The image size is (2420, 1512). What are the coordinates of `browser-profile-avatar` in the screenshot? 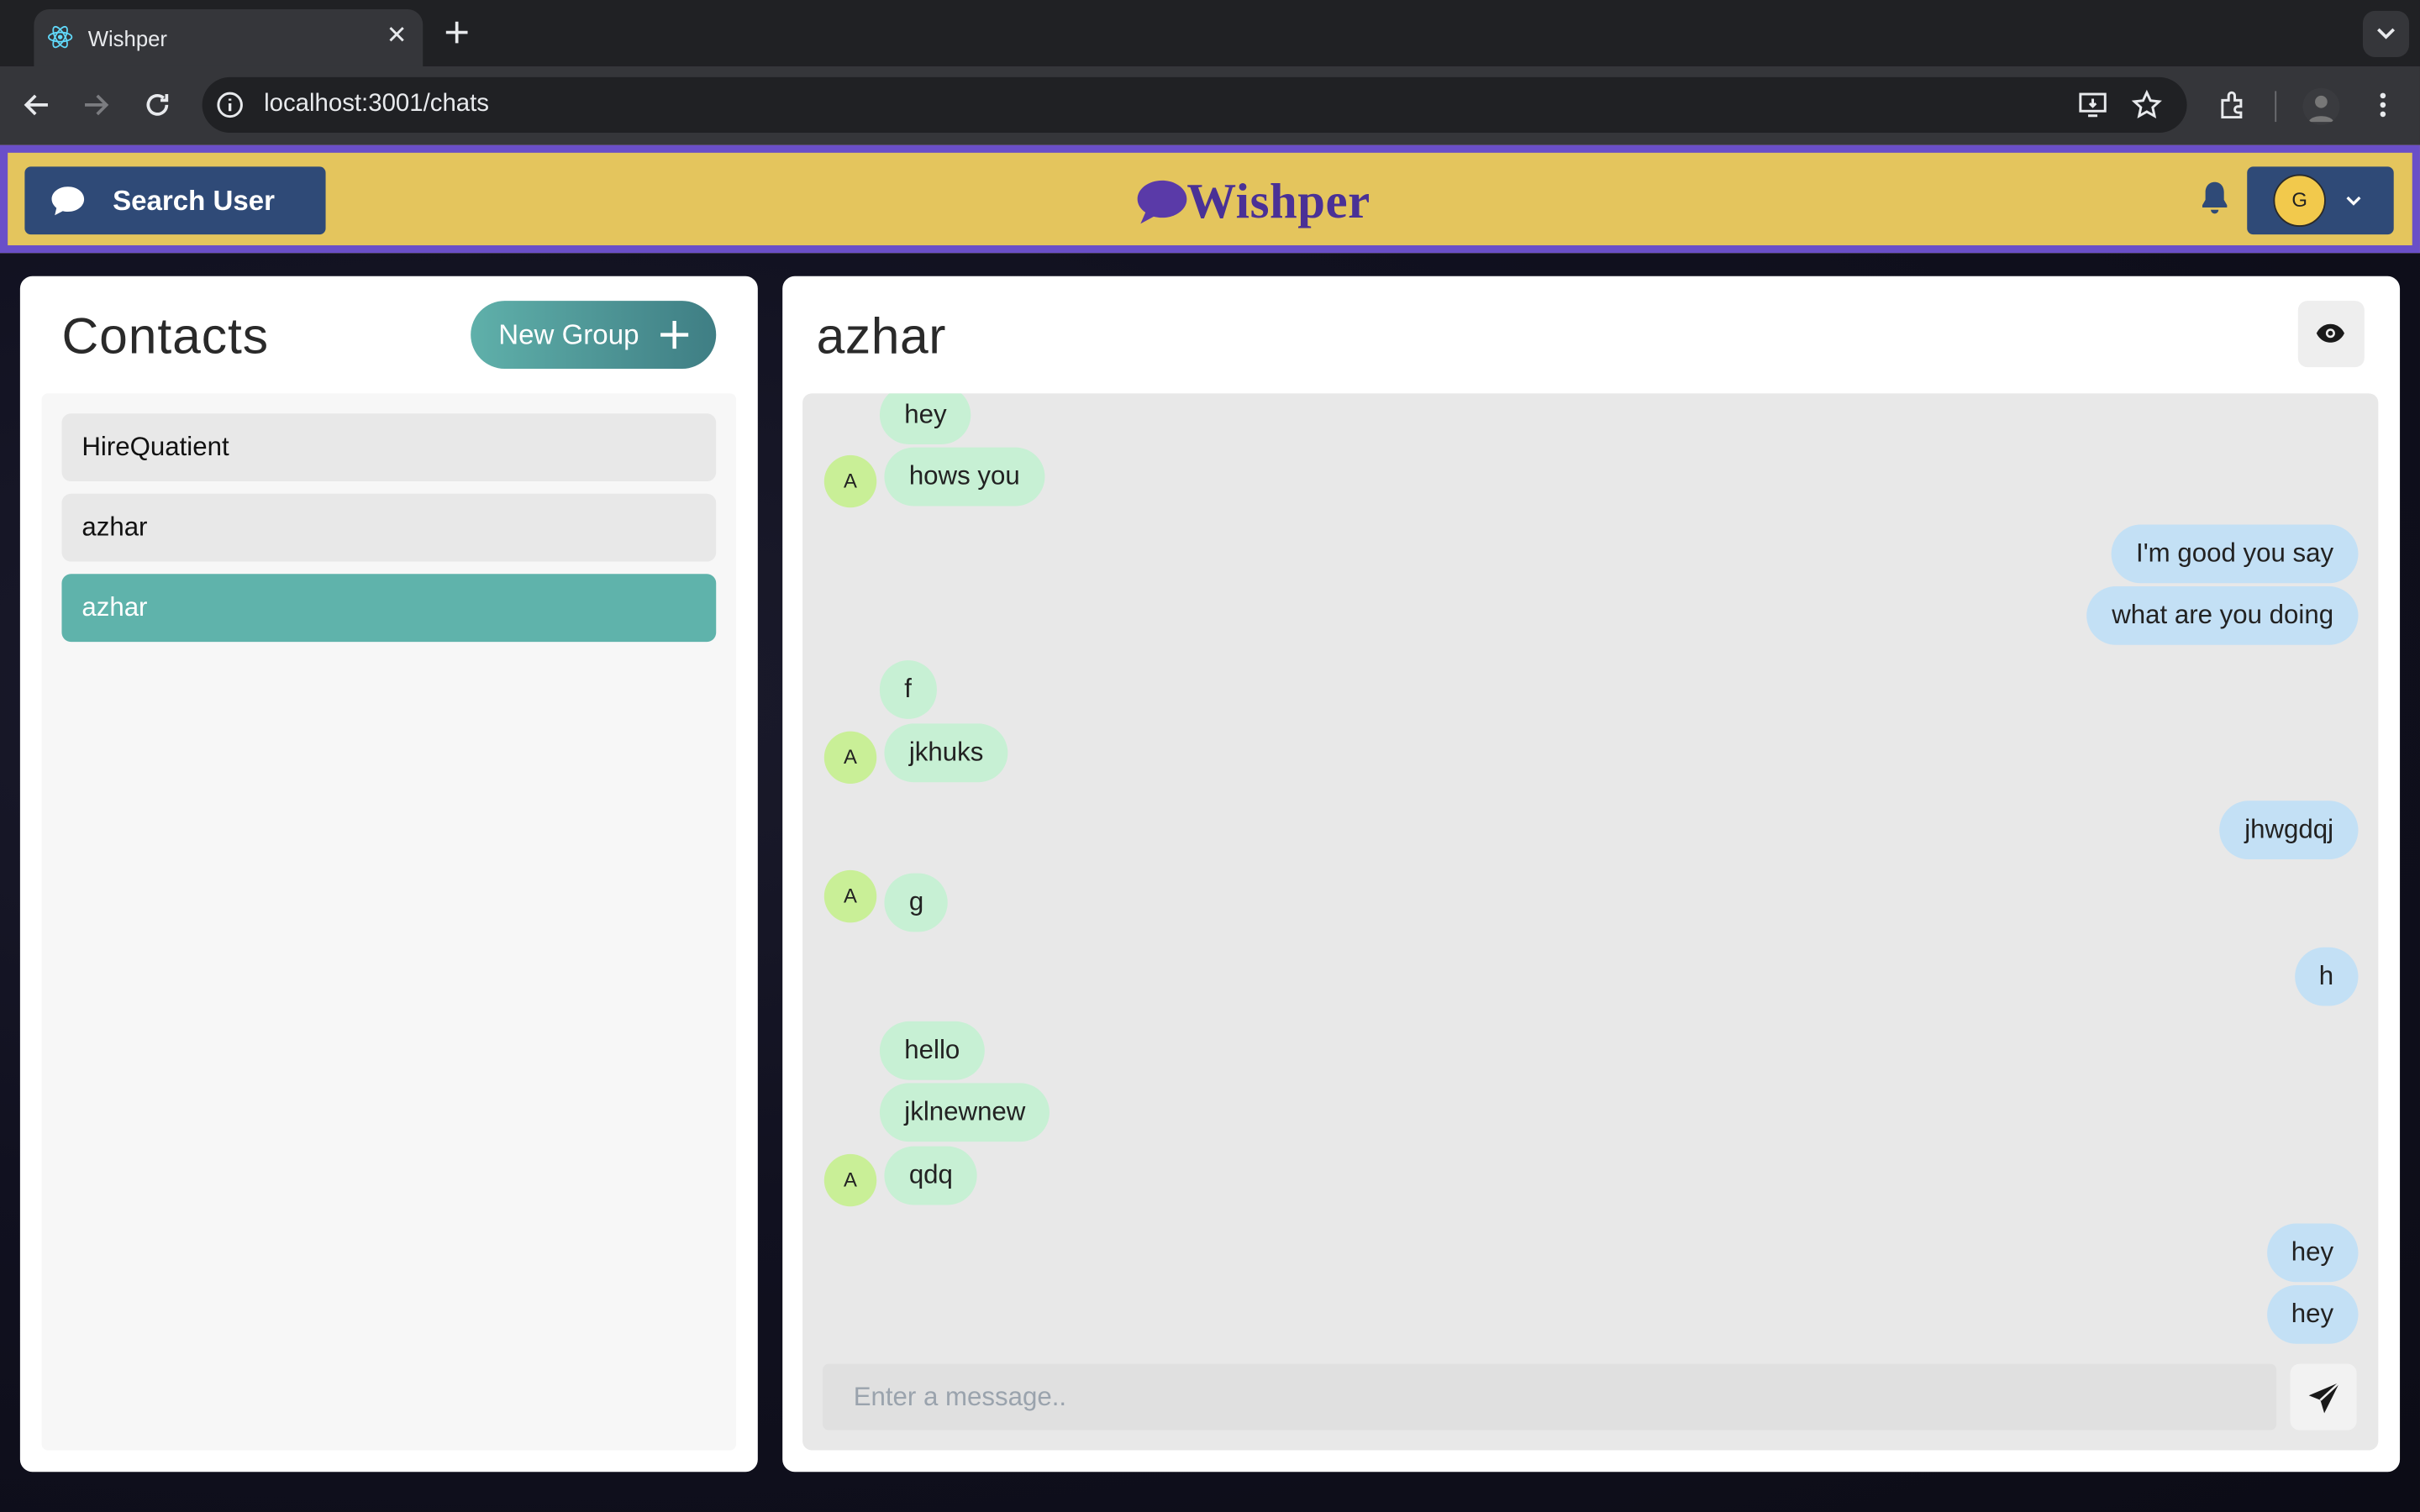 It's located at (2321, 106).